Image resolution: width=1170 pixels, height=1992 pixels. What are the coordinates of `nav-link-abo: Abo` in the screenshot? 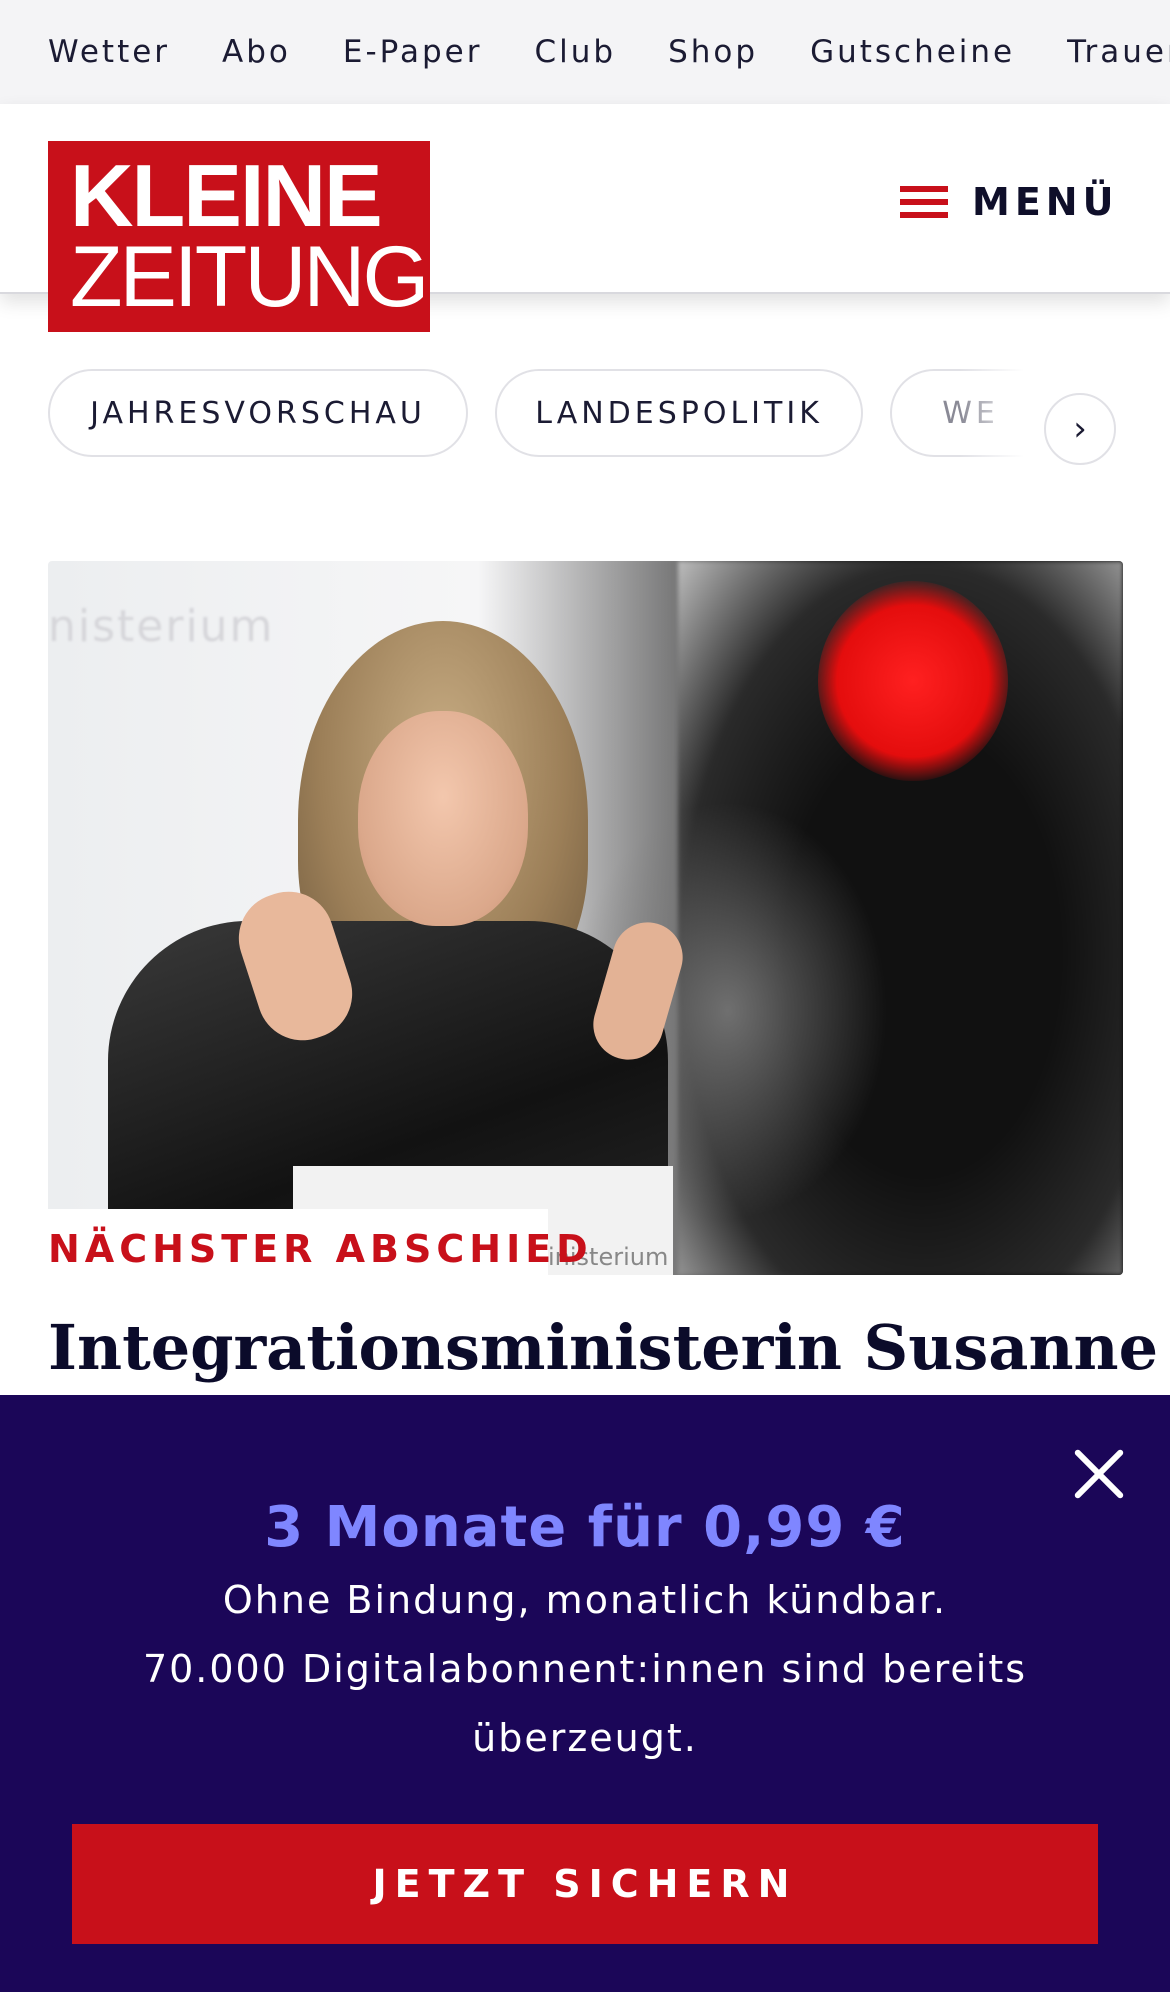 It's located at (256, 52).